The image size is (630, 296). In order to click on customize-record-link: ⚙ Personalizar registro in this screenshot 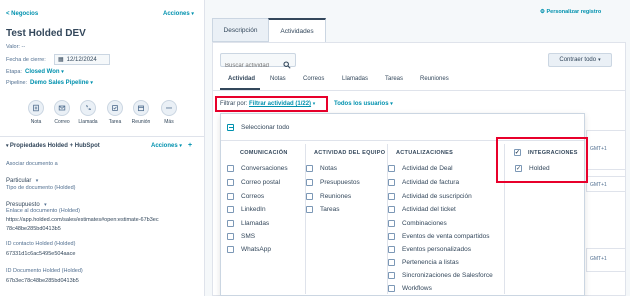, I will do `click(570, 12)`.